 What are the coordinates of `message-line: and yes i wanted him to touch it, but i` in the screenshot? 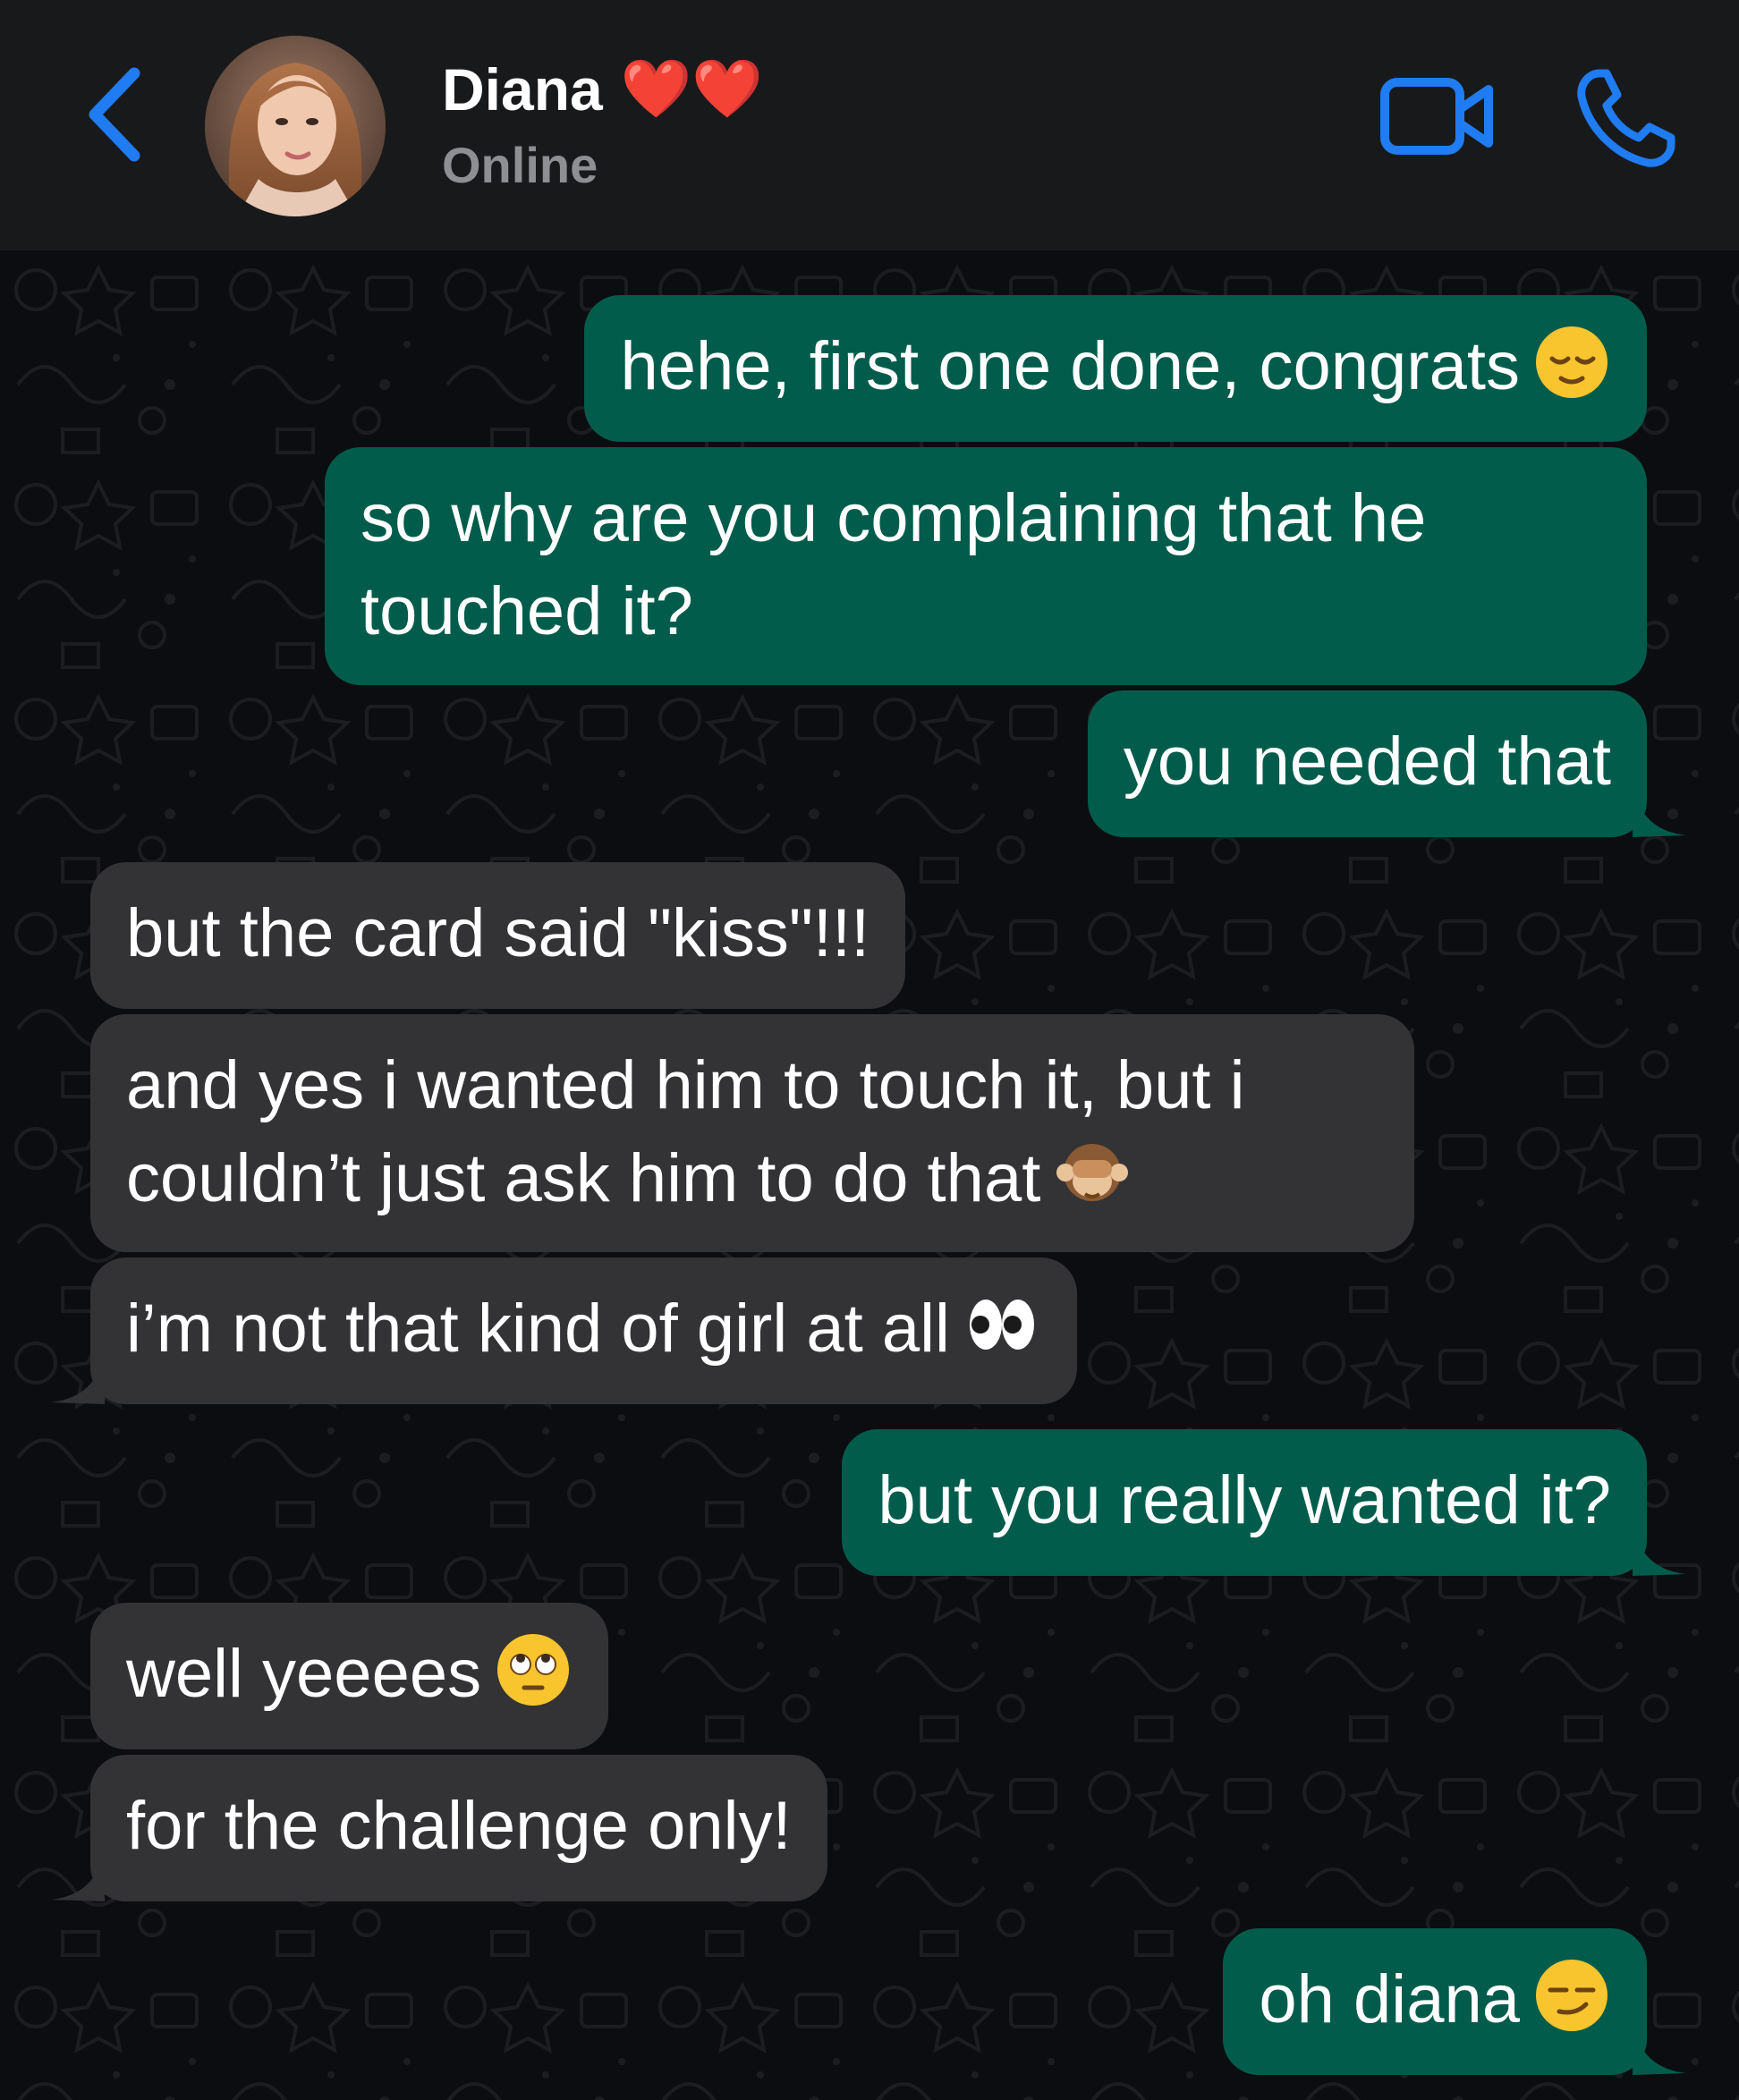 It's located at (686, 1085).